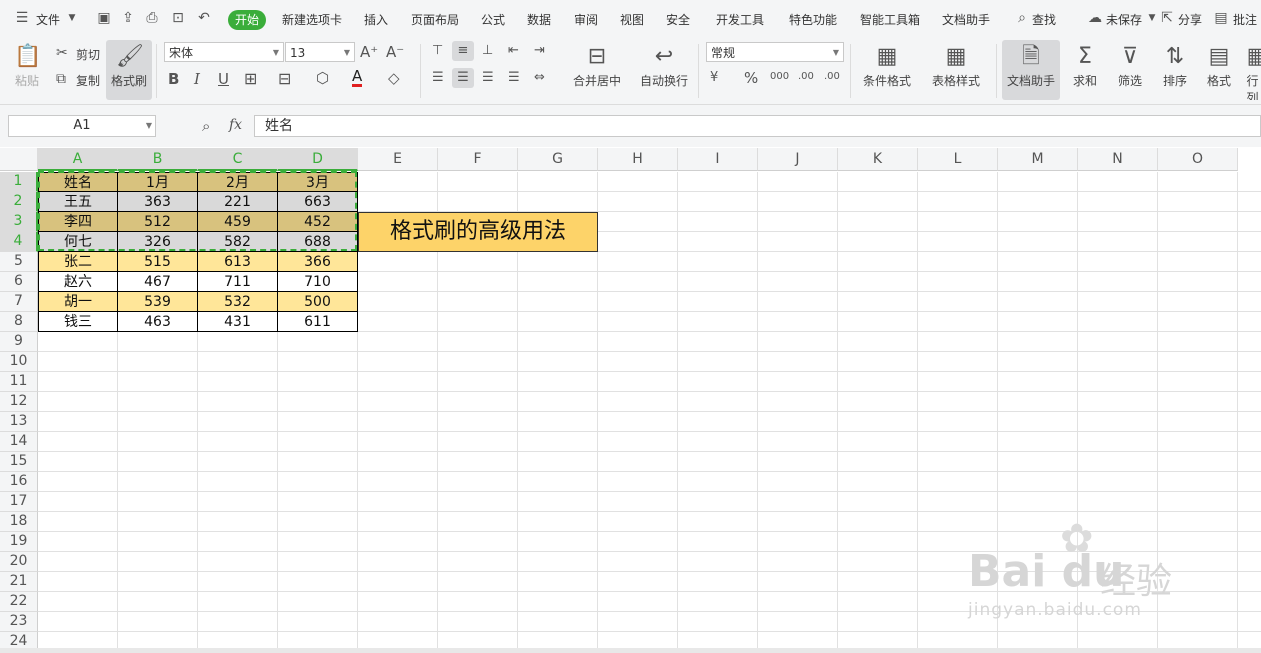  What do you see at coordinates (632, 19) in the screenshot?
I see `tab-view: 视图` at bounding box center [632, 19].